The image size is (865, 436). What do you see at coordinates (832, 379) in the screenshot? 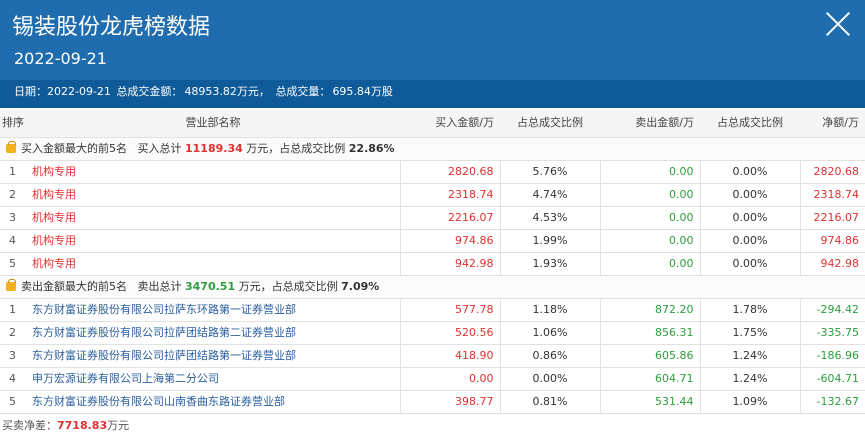
I see `net-amount-cell: -604.71` at bounding box center [832, 379].